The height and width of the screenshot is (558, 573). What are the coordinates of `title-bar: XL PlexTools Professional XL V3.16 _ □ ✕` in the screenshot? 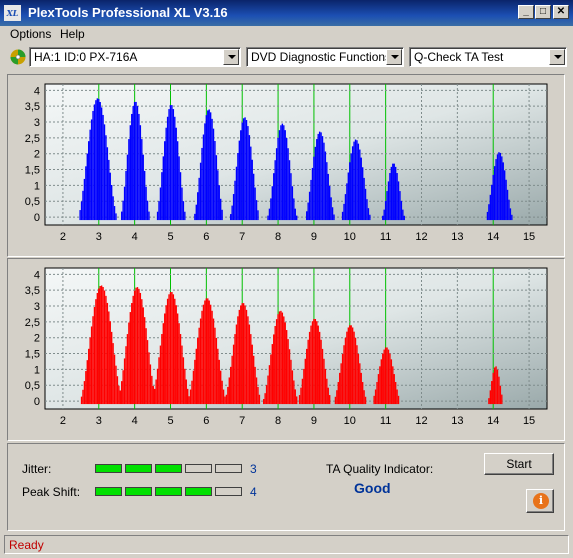 It's located at (286, 13).